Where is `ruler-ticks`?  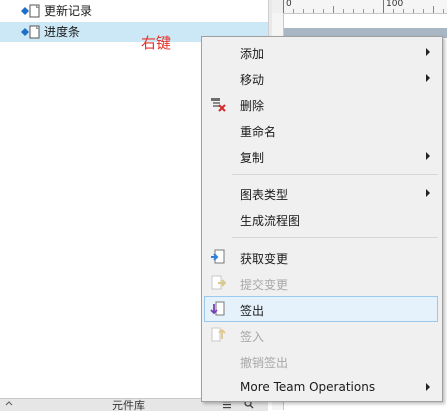 ruler-ticks is located at coordinates (363, 6).